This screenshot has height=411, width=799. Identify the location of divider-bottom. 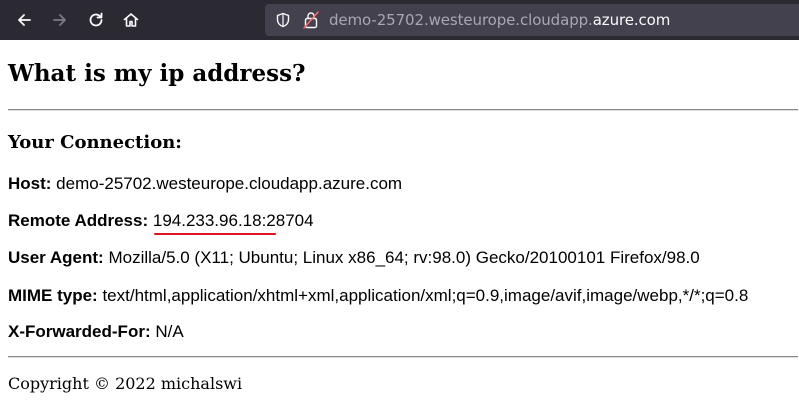
(403, 357).